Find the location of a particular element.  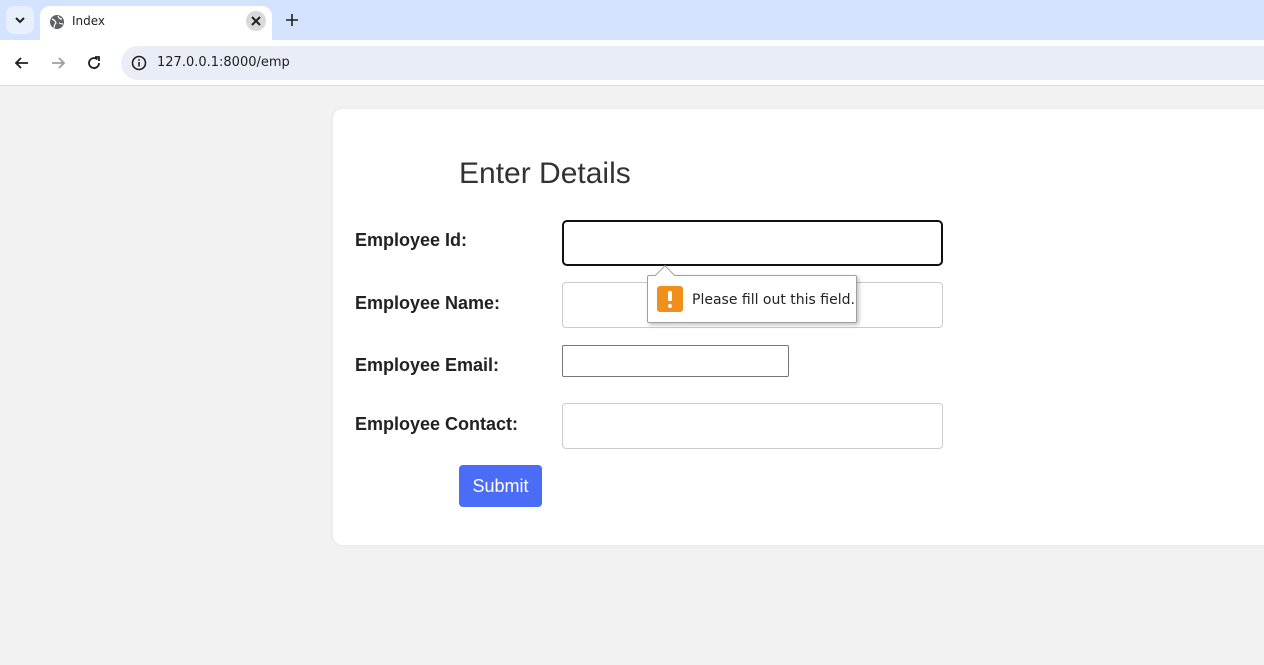

url-text: 127.0.0.1:8000/emp is located at coordinates (223, 62).